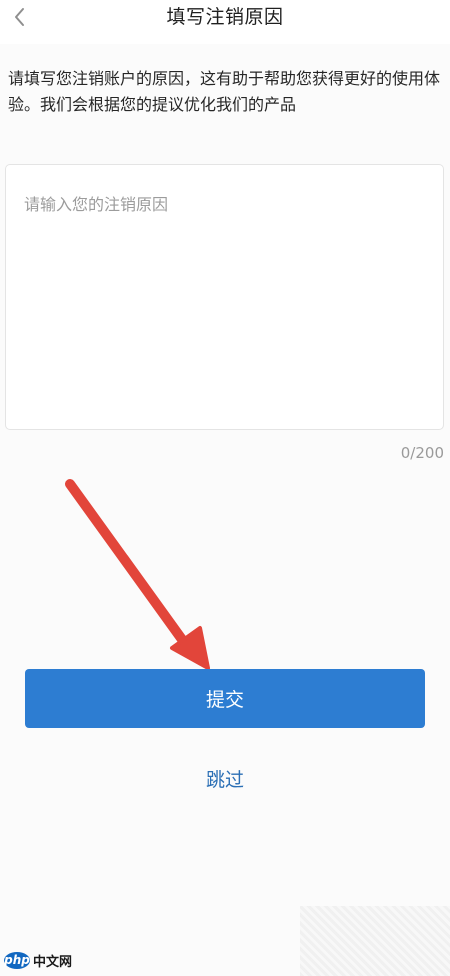  I want to click on page-title: 填写注销原因, so click(225, 17).